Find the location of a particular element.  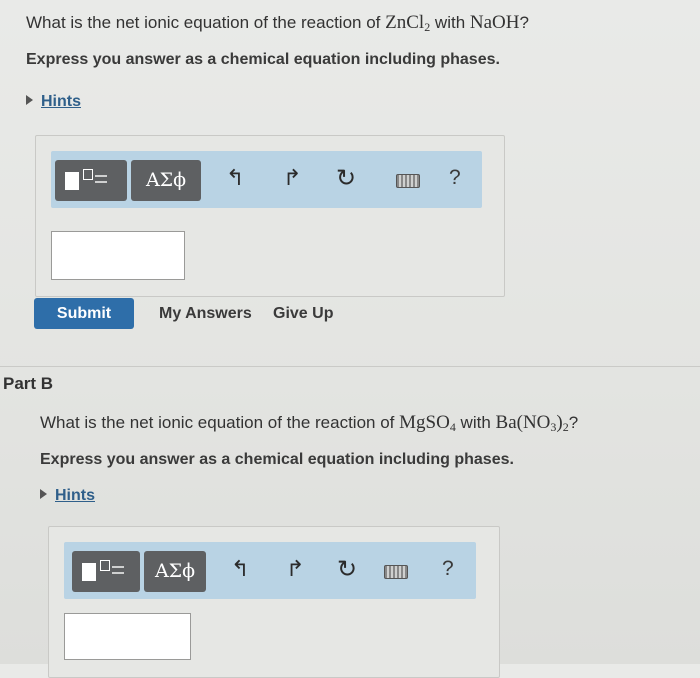

reactant-2: Ba(NO3)2 is located at coordinates (532, 422).